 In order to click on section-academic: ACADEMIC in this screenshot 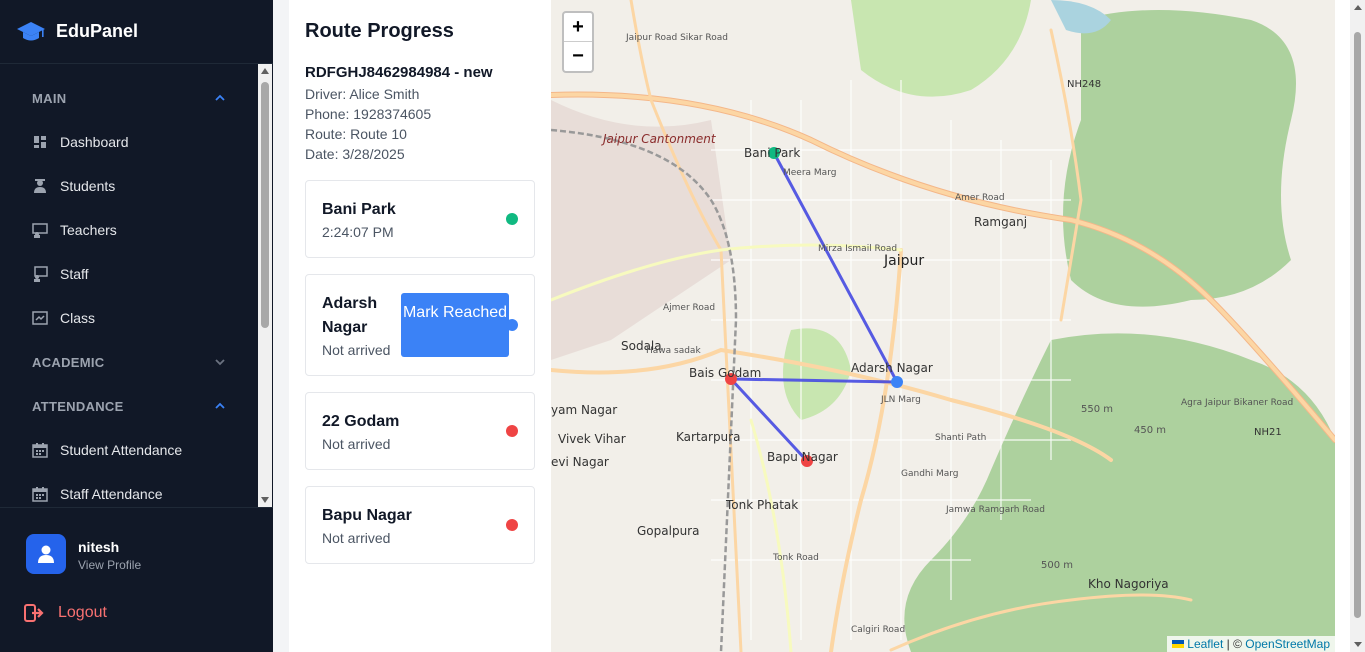, I will do `click(129, 362)`.